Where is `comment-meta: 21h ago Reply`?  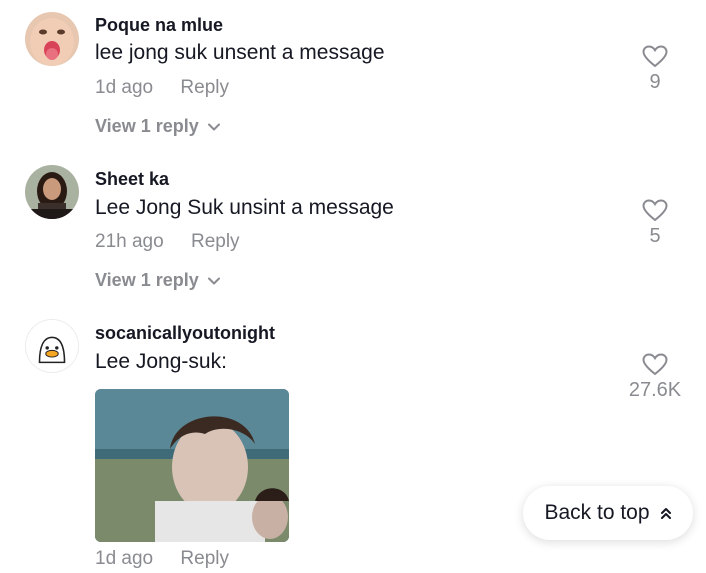
comment-meta: 21h ago Reply is located at coordinates (167, 242).